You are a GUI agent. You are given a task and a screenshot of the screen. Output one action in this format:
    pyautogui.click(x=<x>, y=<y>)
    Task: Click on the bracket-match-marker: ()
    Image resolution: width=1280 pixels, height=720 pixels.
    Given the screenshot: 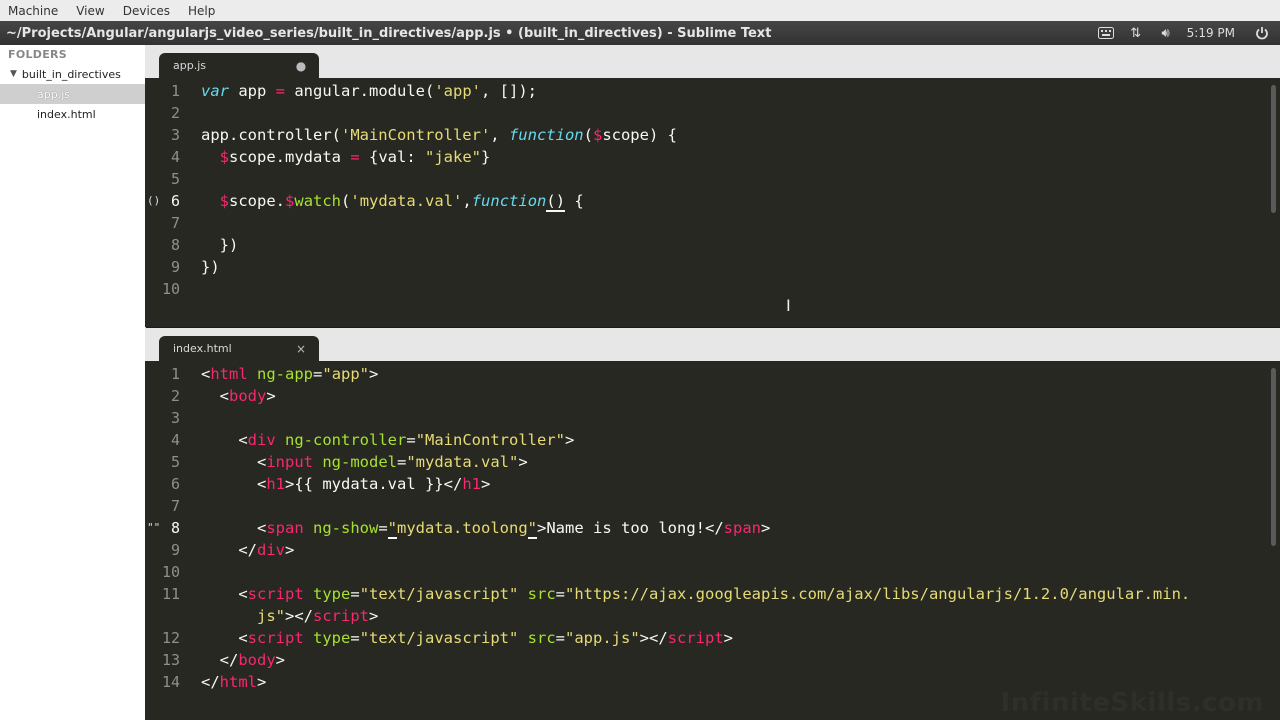 What is the action you would take?
    pyautogui.click(x=154, y=200)
    